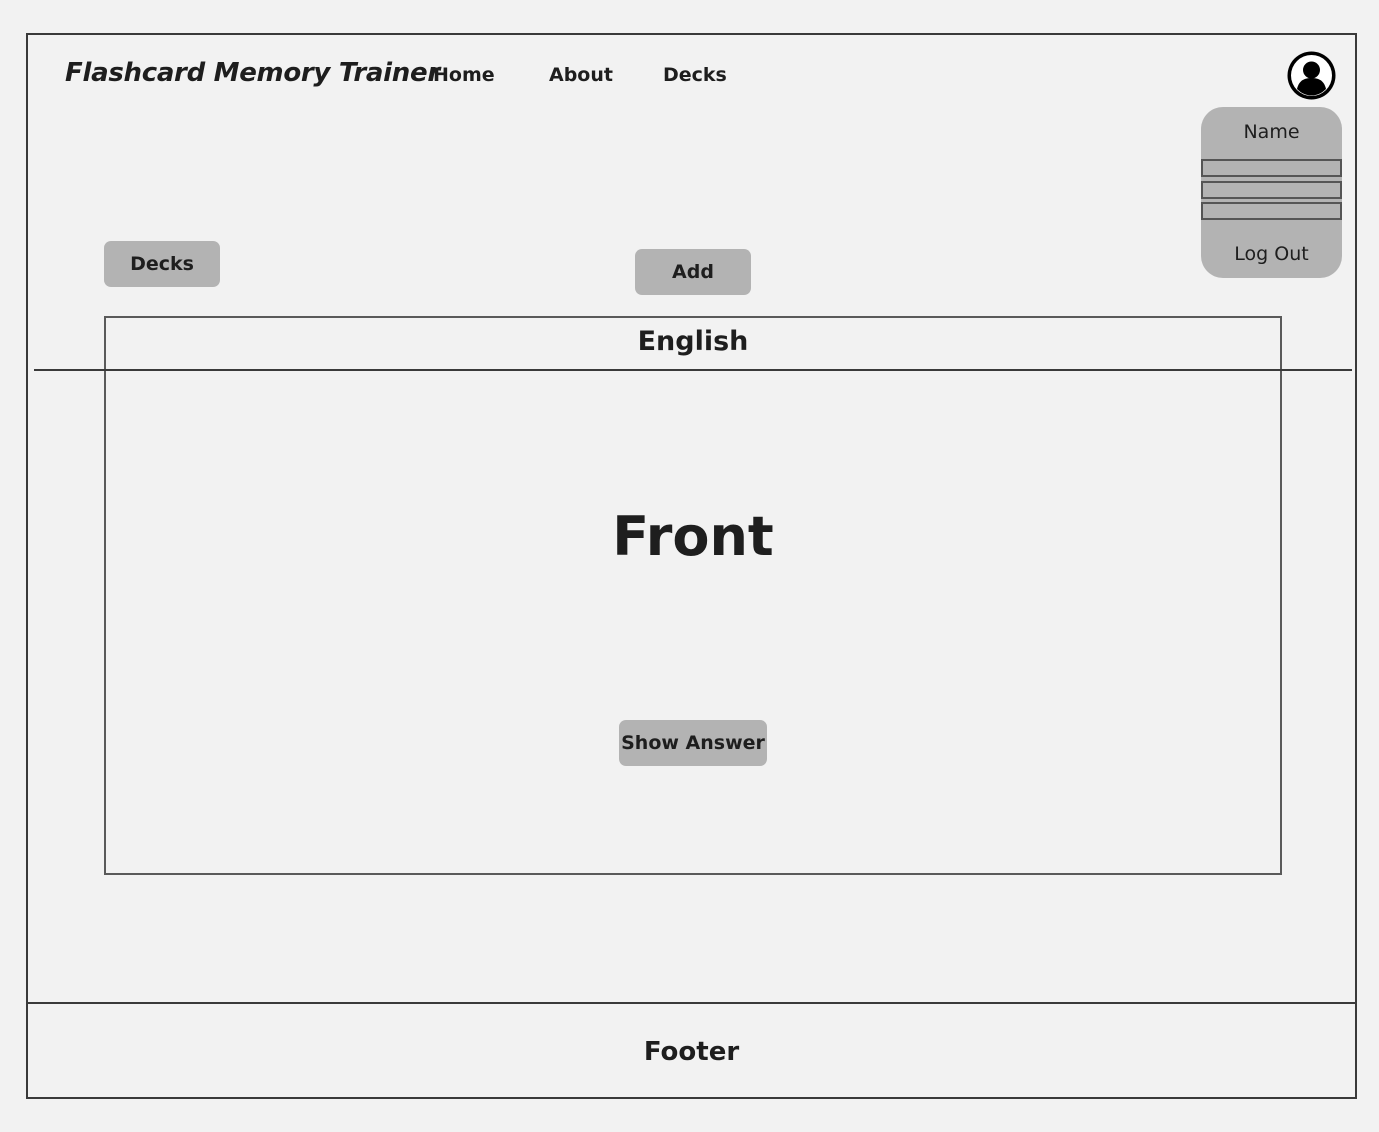  Describe the element at coordinates (1311, 75) in the screenshot. I see `user-avatar-icon` at that location.